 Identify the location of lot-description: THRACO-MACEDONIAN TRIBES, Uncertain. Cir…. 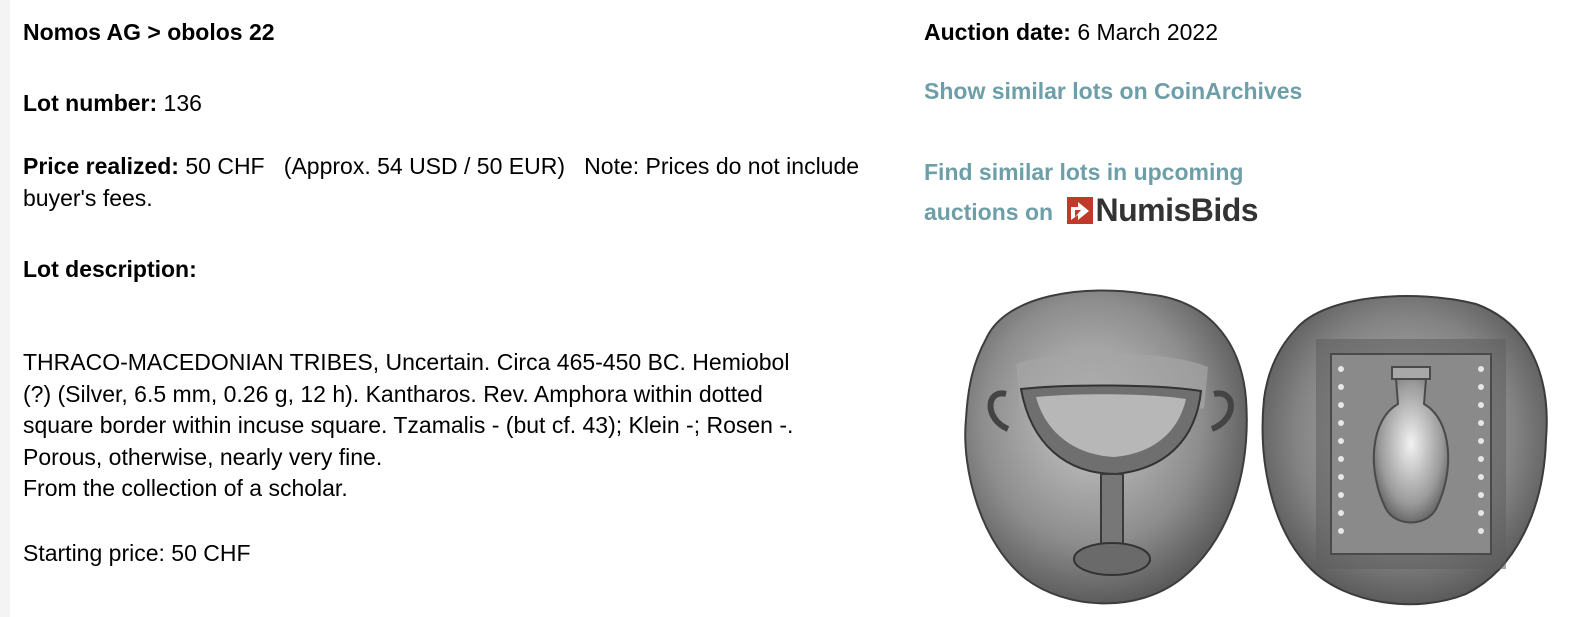
(463, 426).